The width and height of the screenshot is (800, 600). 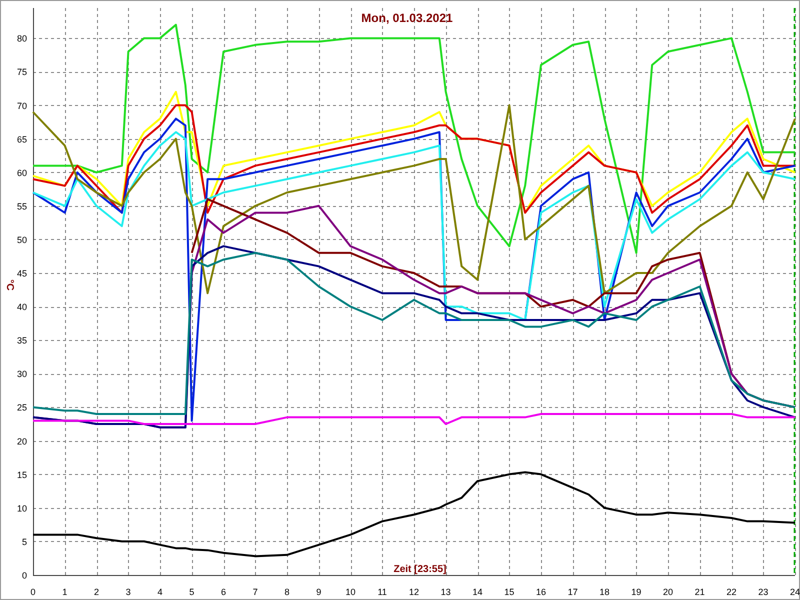 I want to click on x-tick-label: 15, so click(x=509, y=592).